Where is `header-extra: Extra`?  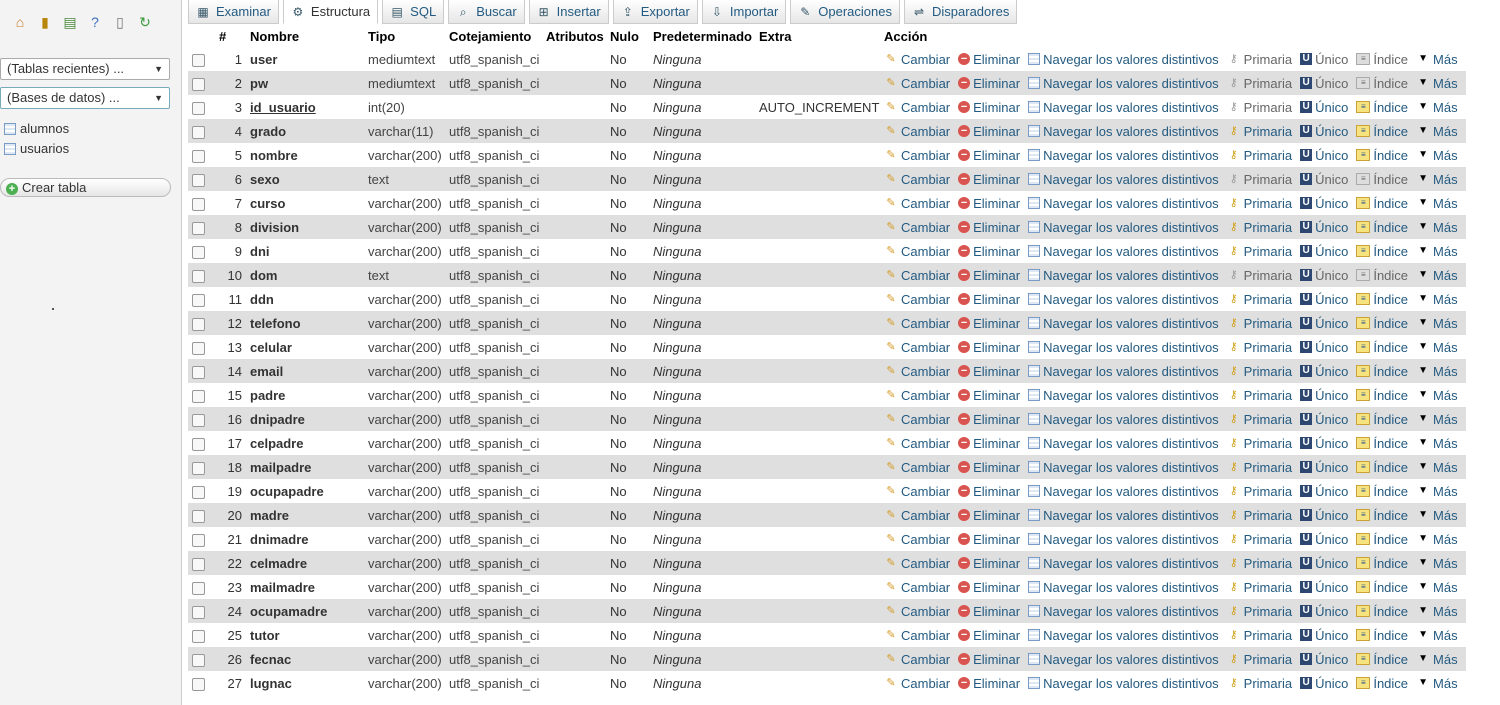
header-extra: Extra is located at coordinates (817, 36).